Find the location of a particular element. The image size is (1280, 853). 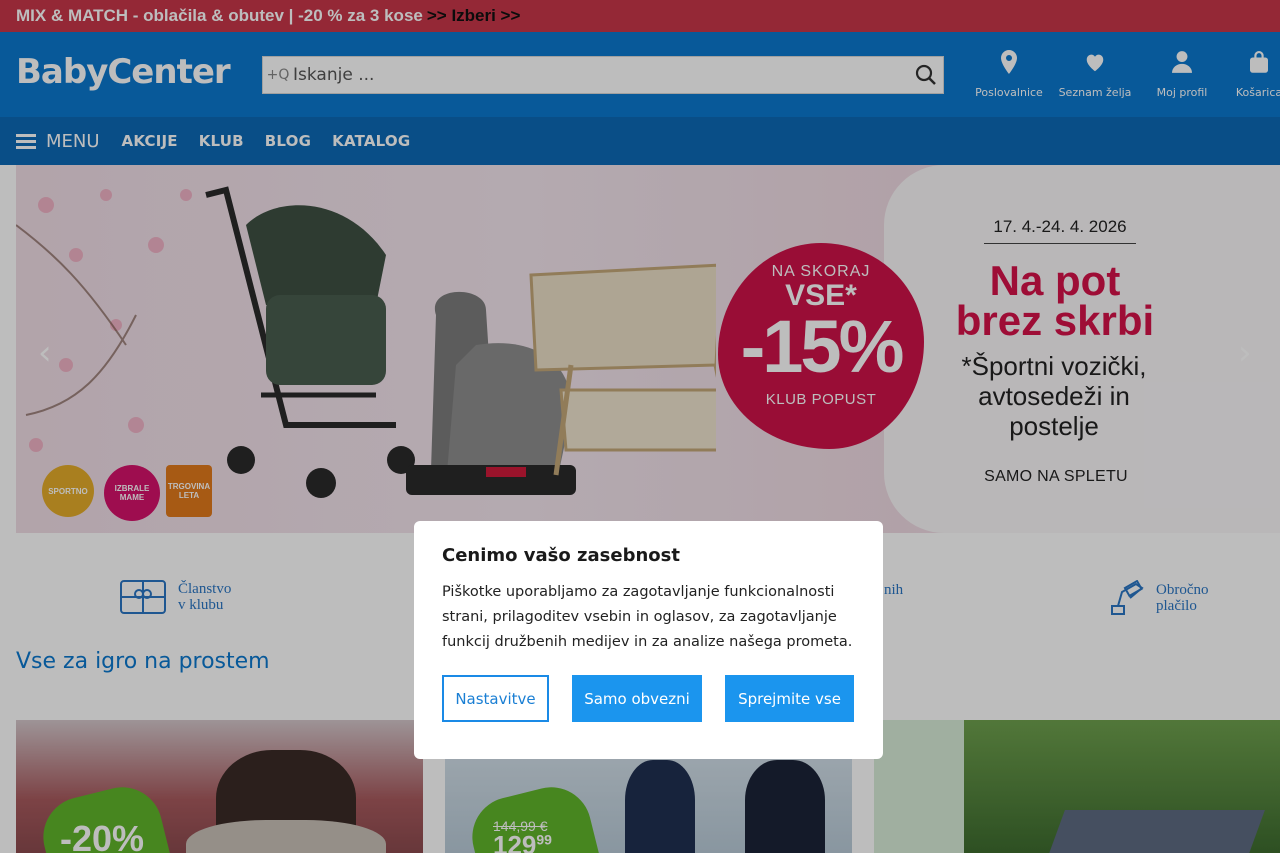

dialog-title: Cenimo vašo zasebnost is located at coordinates (561, 555).